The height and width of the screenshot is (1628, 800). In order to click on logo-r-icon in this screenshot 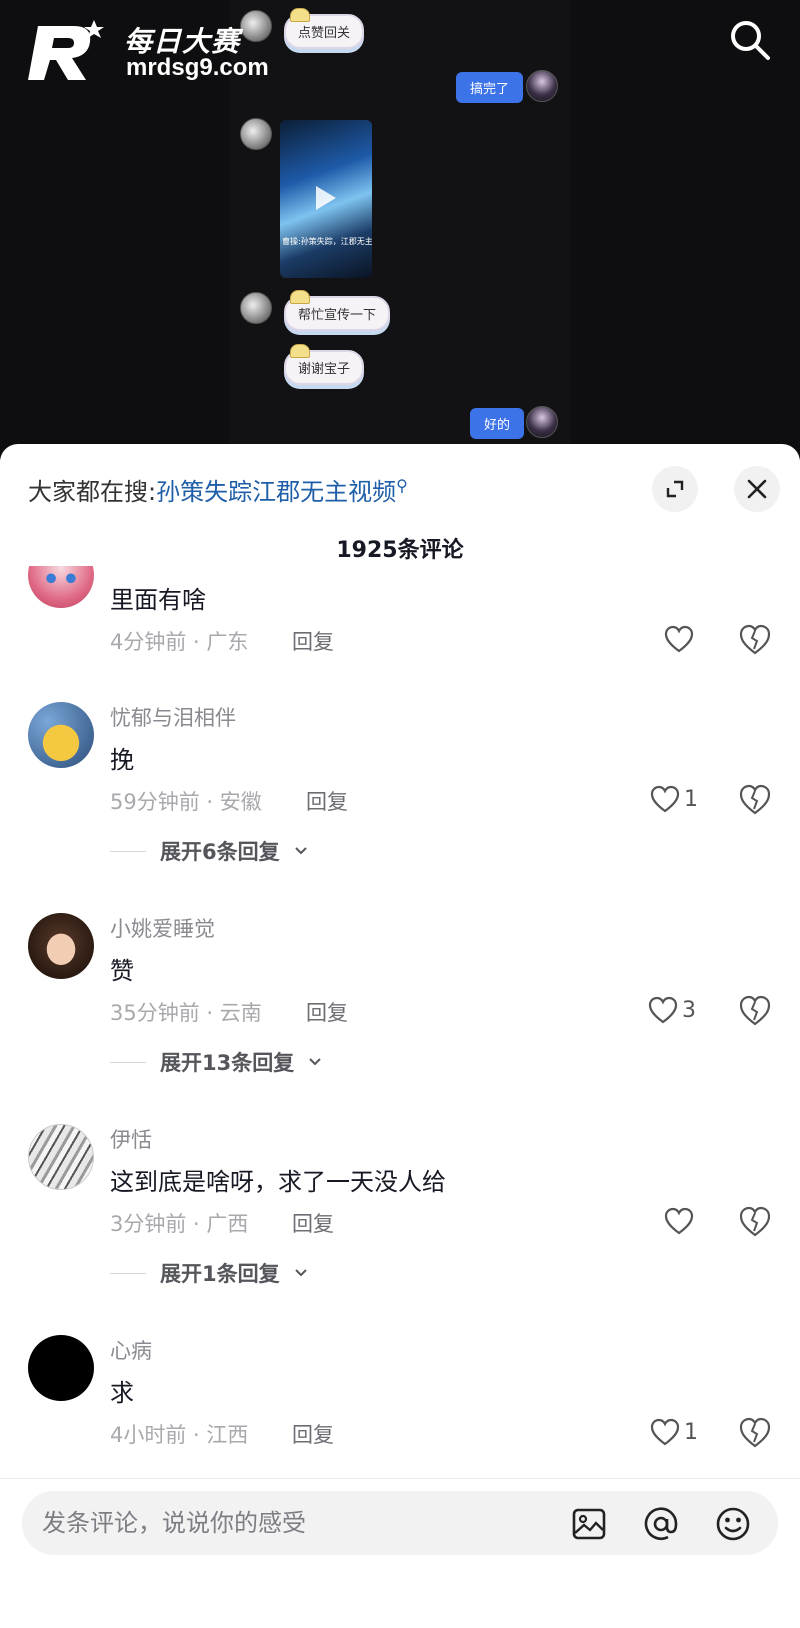, I will do `click(66, 50)`.